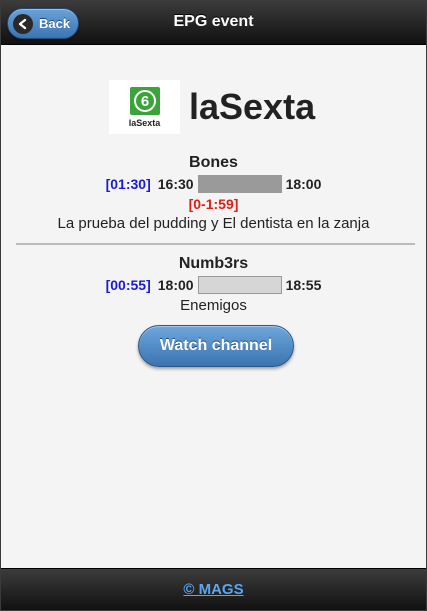  I want to click on end-time: 18:00, so click(303, 184).